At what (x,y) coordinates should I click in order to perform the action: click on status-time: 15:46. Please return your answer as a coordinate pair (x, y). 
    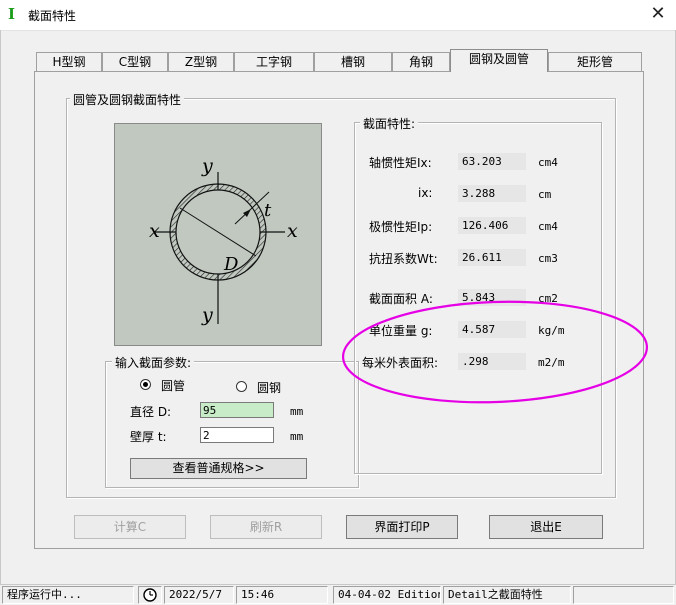
    Looking at the image, I should click on (282, 595).